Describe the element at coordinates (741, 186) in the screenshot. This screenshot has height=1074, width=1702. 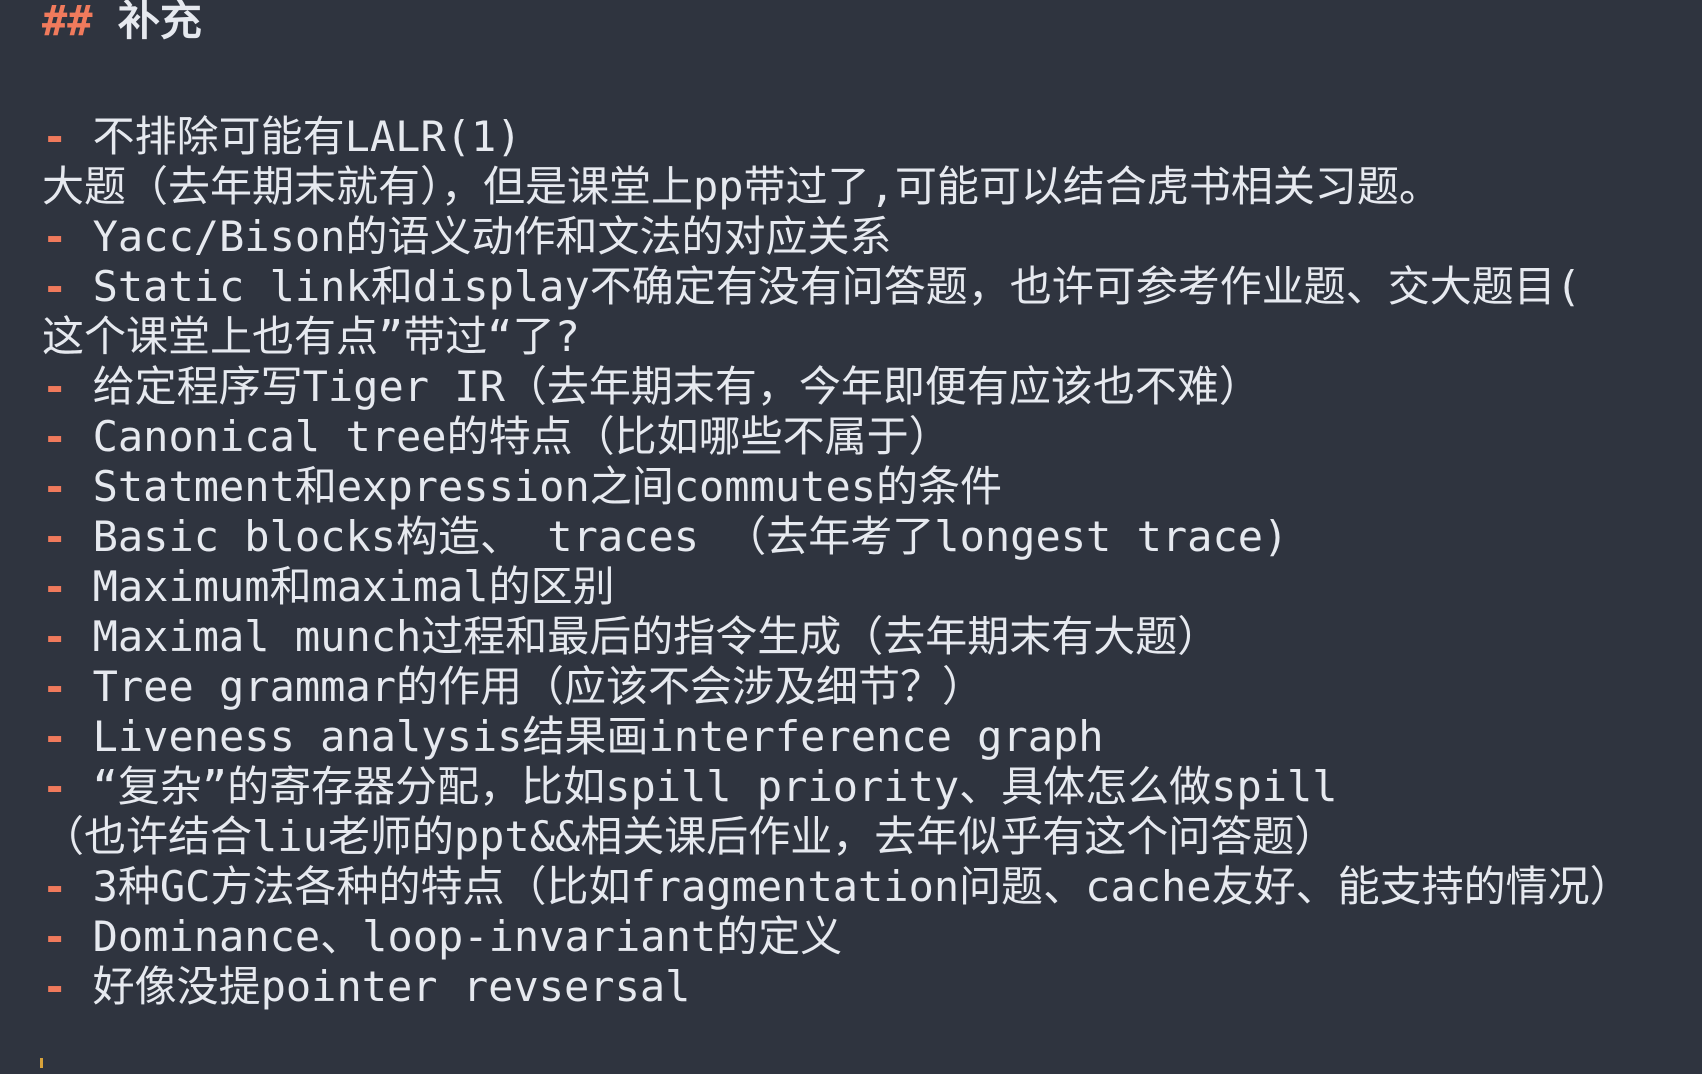
I see `line-text: 大题（去年期末就有），但是课堂上pp带过了,可能可以结合虎书相关习题。` at that location.